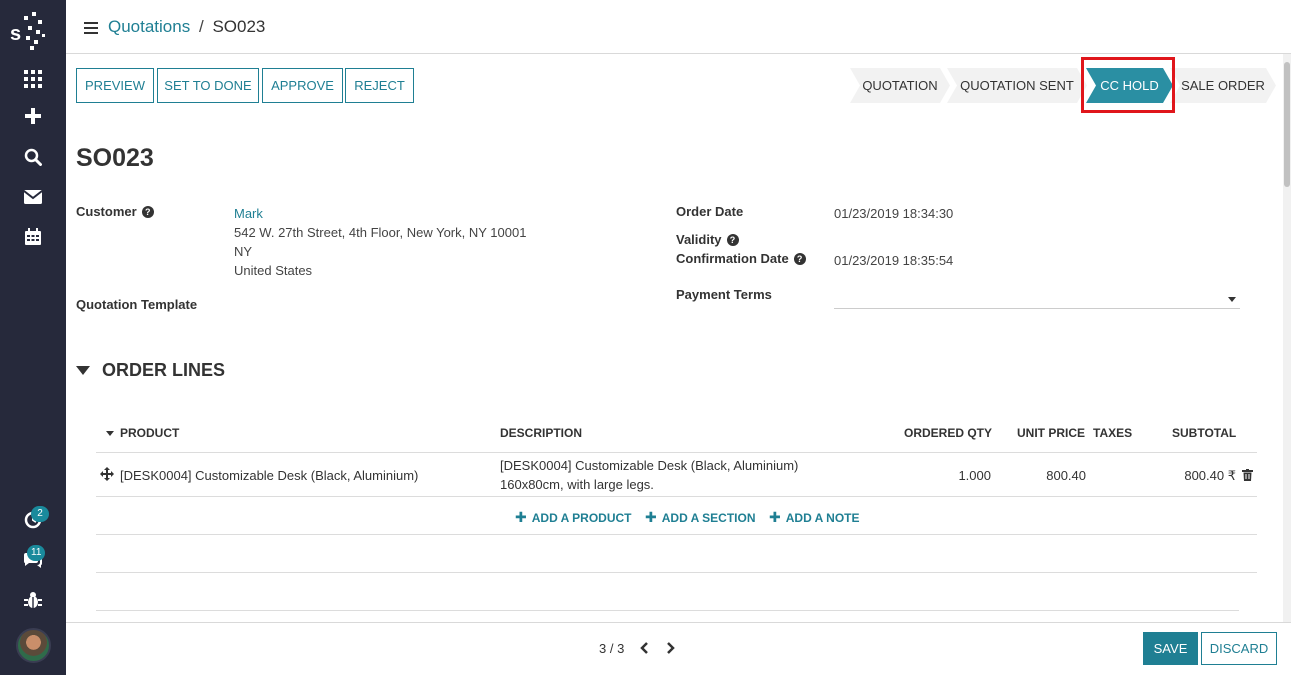 Image resolution: width=1291 pixels, height=675 pixels. I want to click on breadcrumb-quotations-link: Quotations, so click(149, 26).